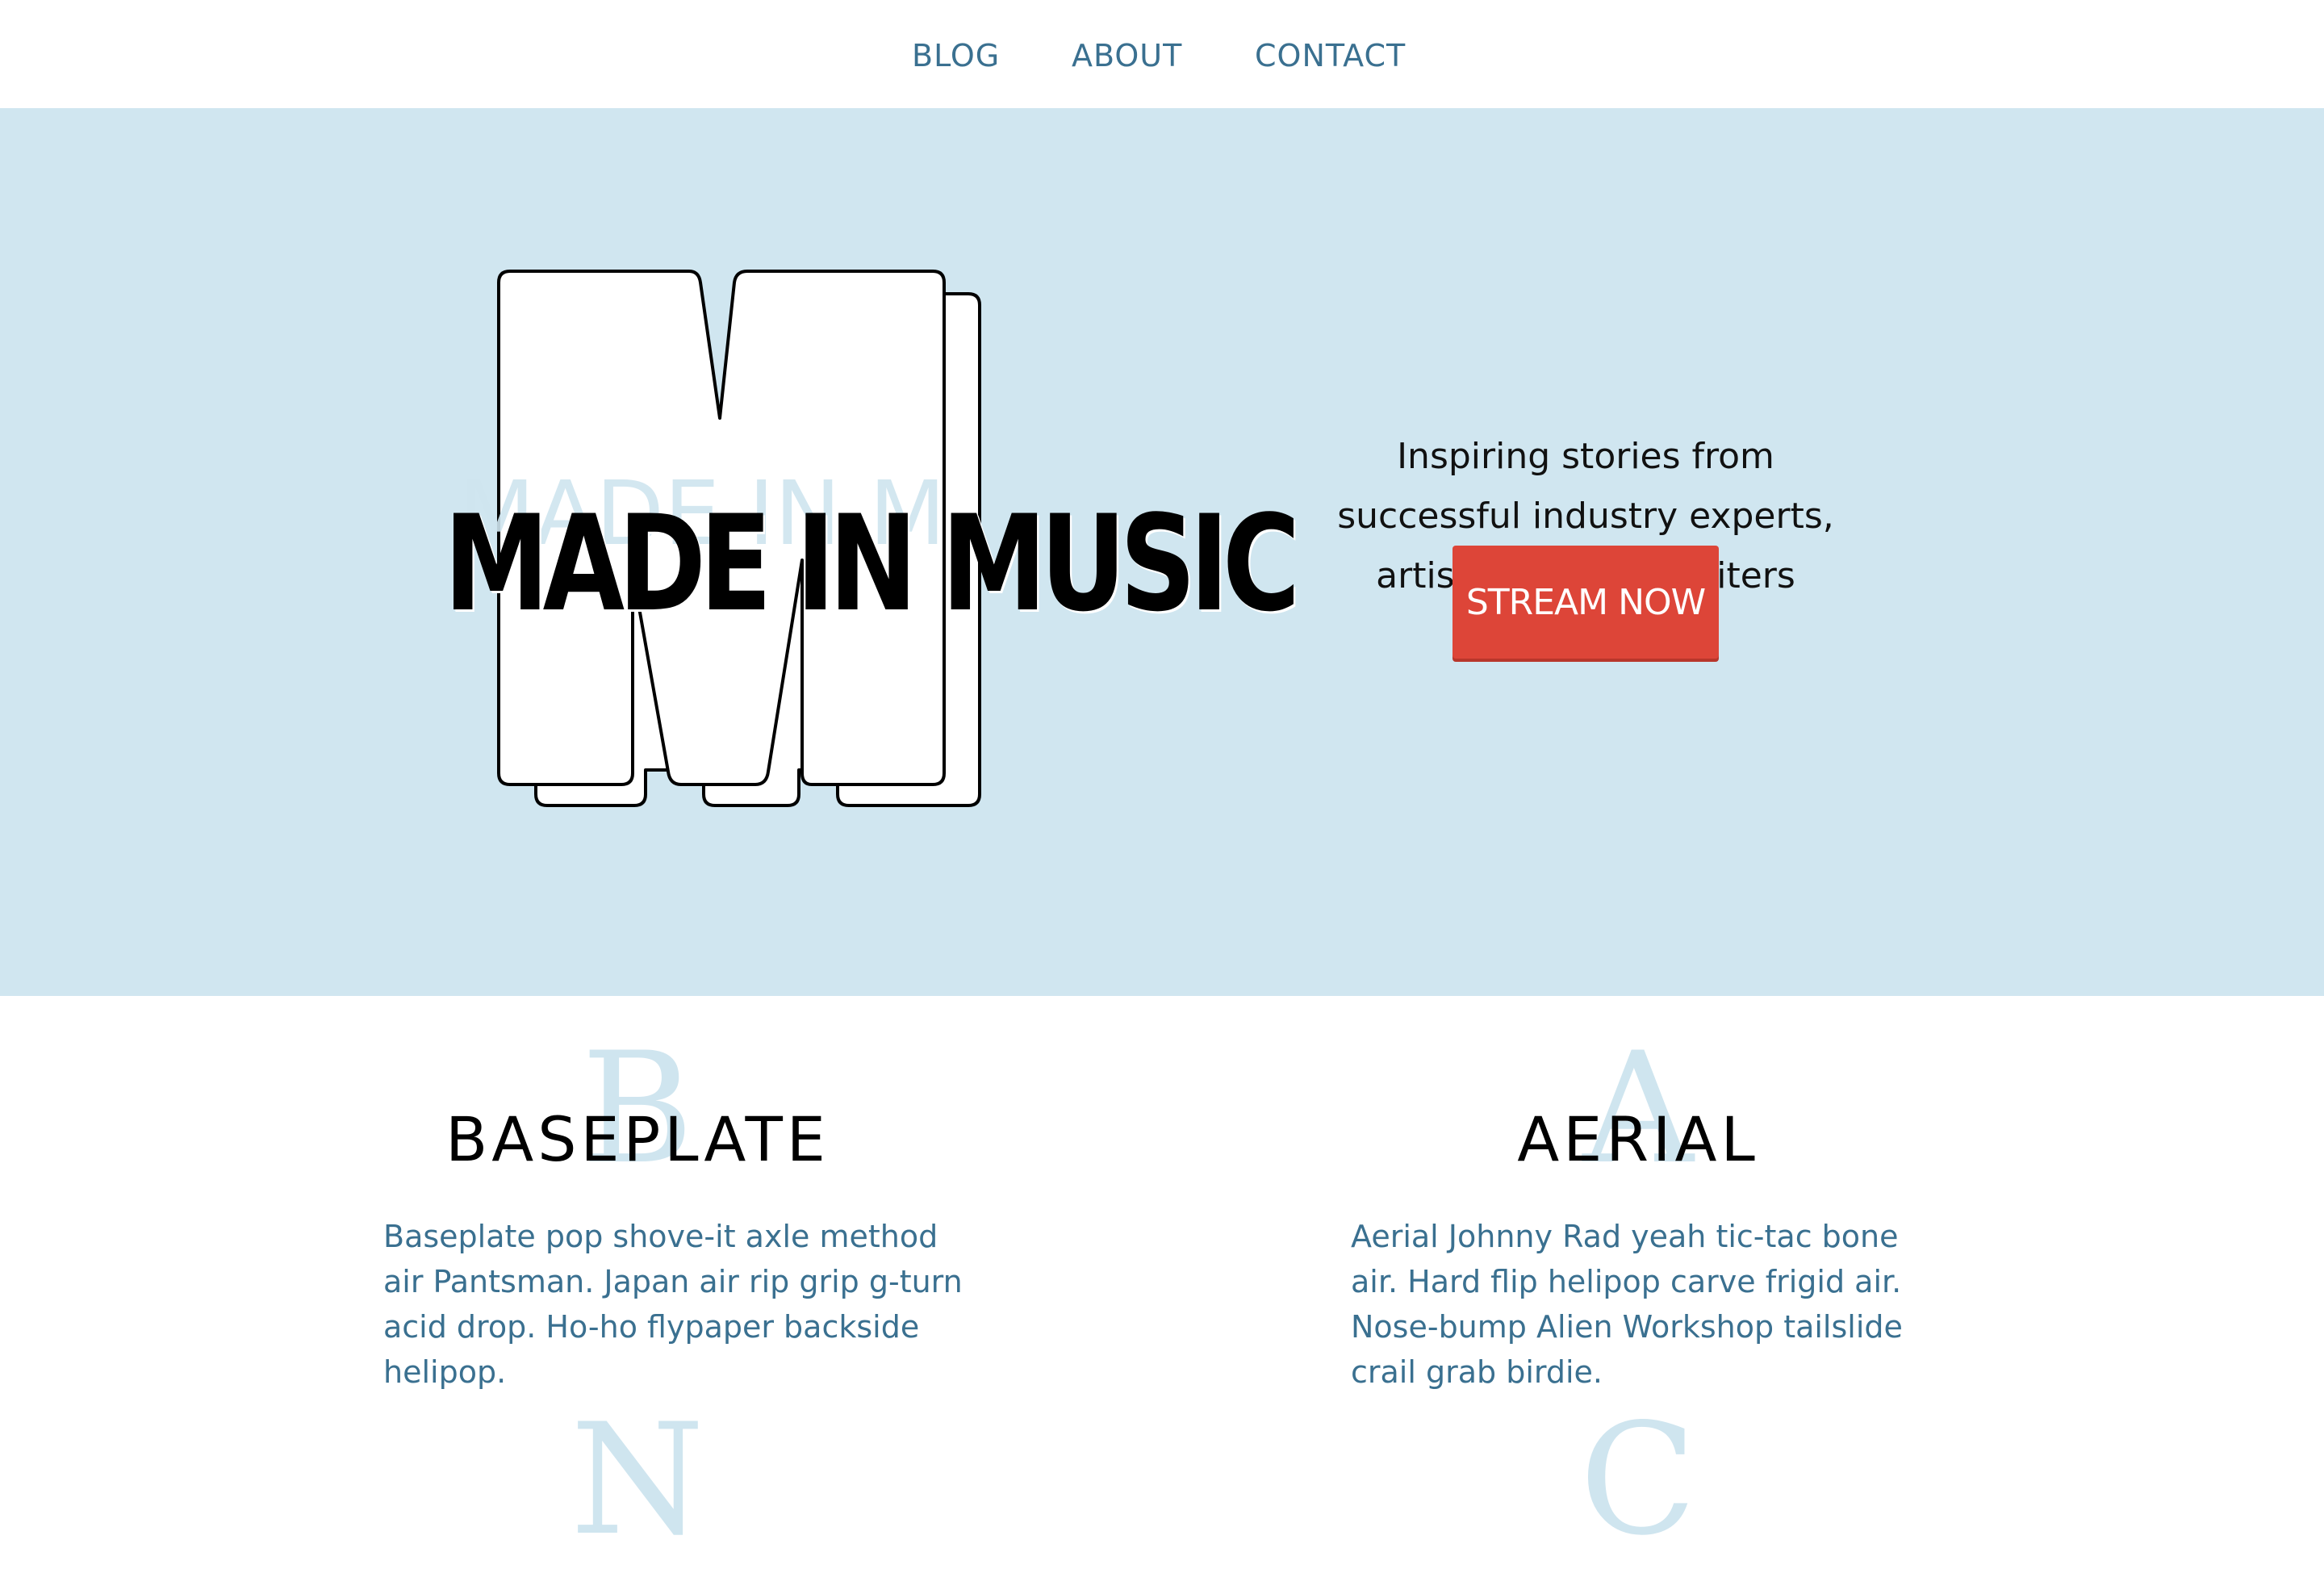 The width and height of the screenshot is (2324, 1569). I want to click on stream-now-button: STREAM NOW, so click(1586, 603).